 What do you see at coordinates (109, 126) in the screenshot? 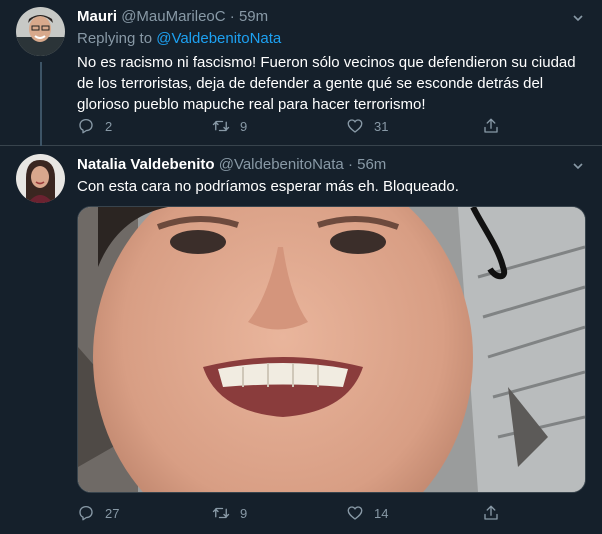
I see `reply-count: 2` at bounding box center [109, 126].